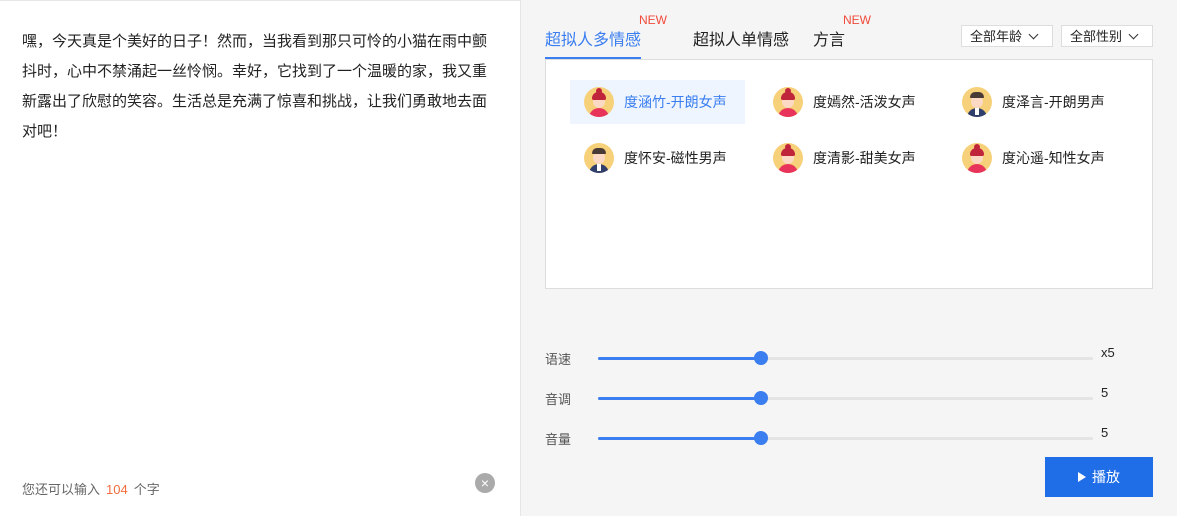 This screenshot has height=516, width=1177. I want to click on voice-item-huaian: 度怀安-磁性男声, so click(657, 158).